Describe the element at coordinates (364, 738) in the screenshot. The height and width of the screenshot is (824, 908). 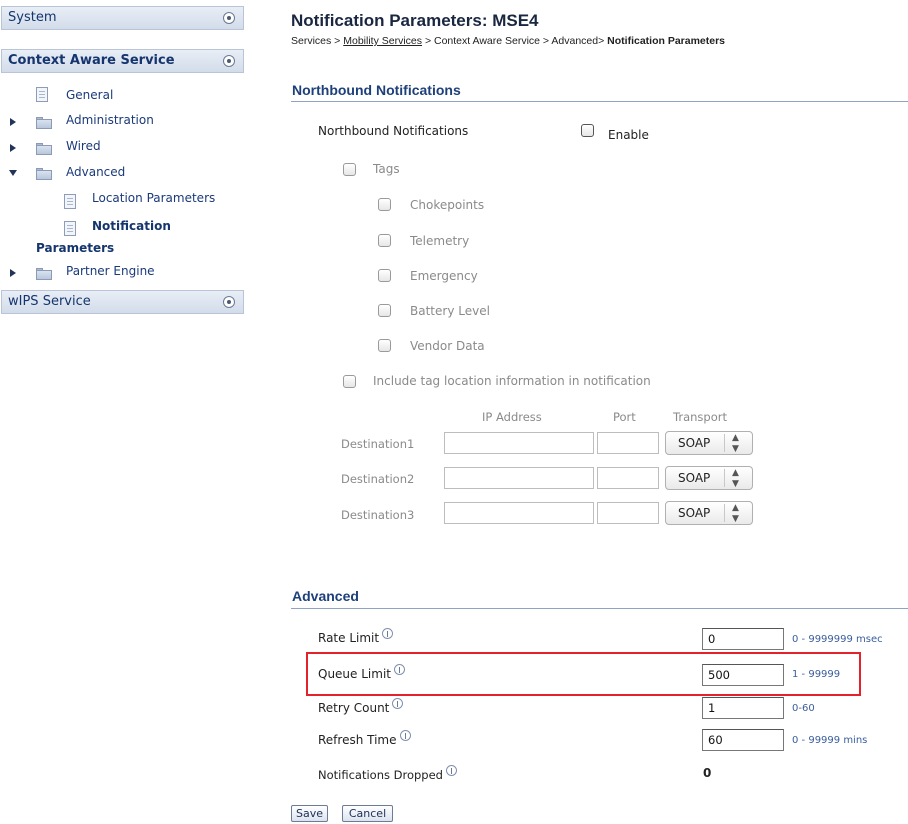
I see `refresh-time-label: Refresh Time` at that location.